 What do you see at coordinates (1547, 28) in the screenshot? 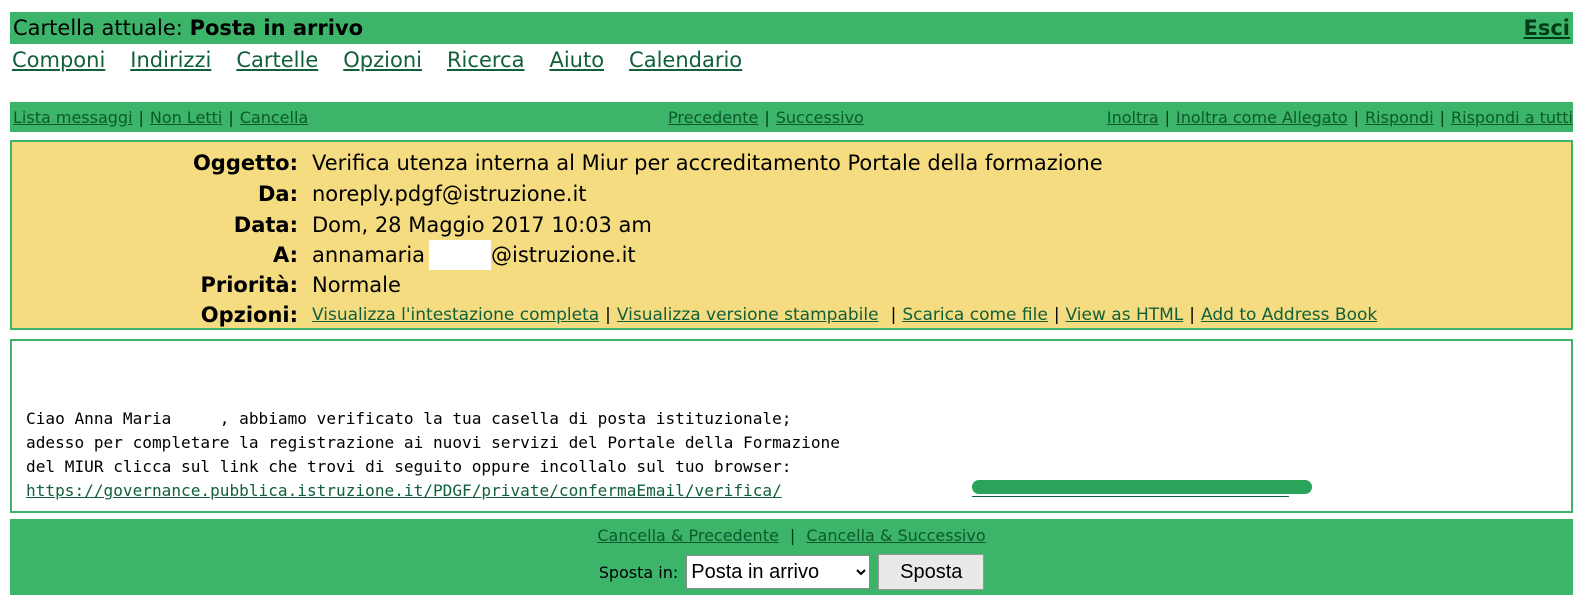
I see `logout-link: Esci` at bounding box center [1547, 28].